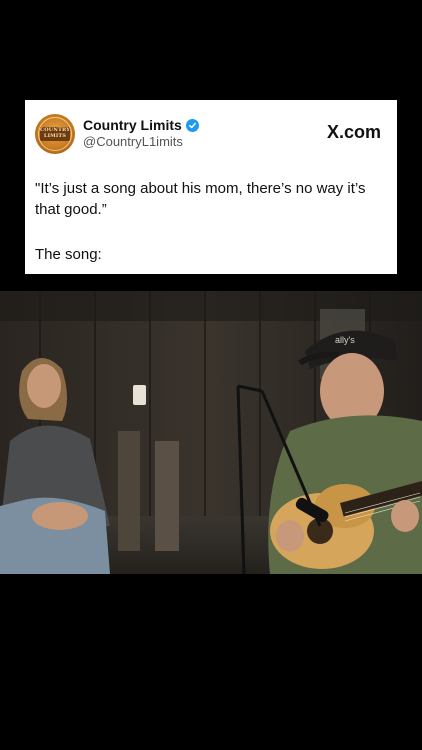 This screenshot has height=750, width=422. I want to click on author-row: Country Limits, so click(141, 125).